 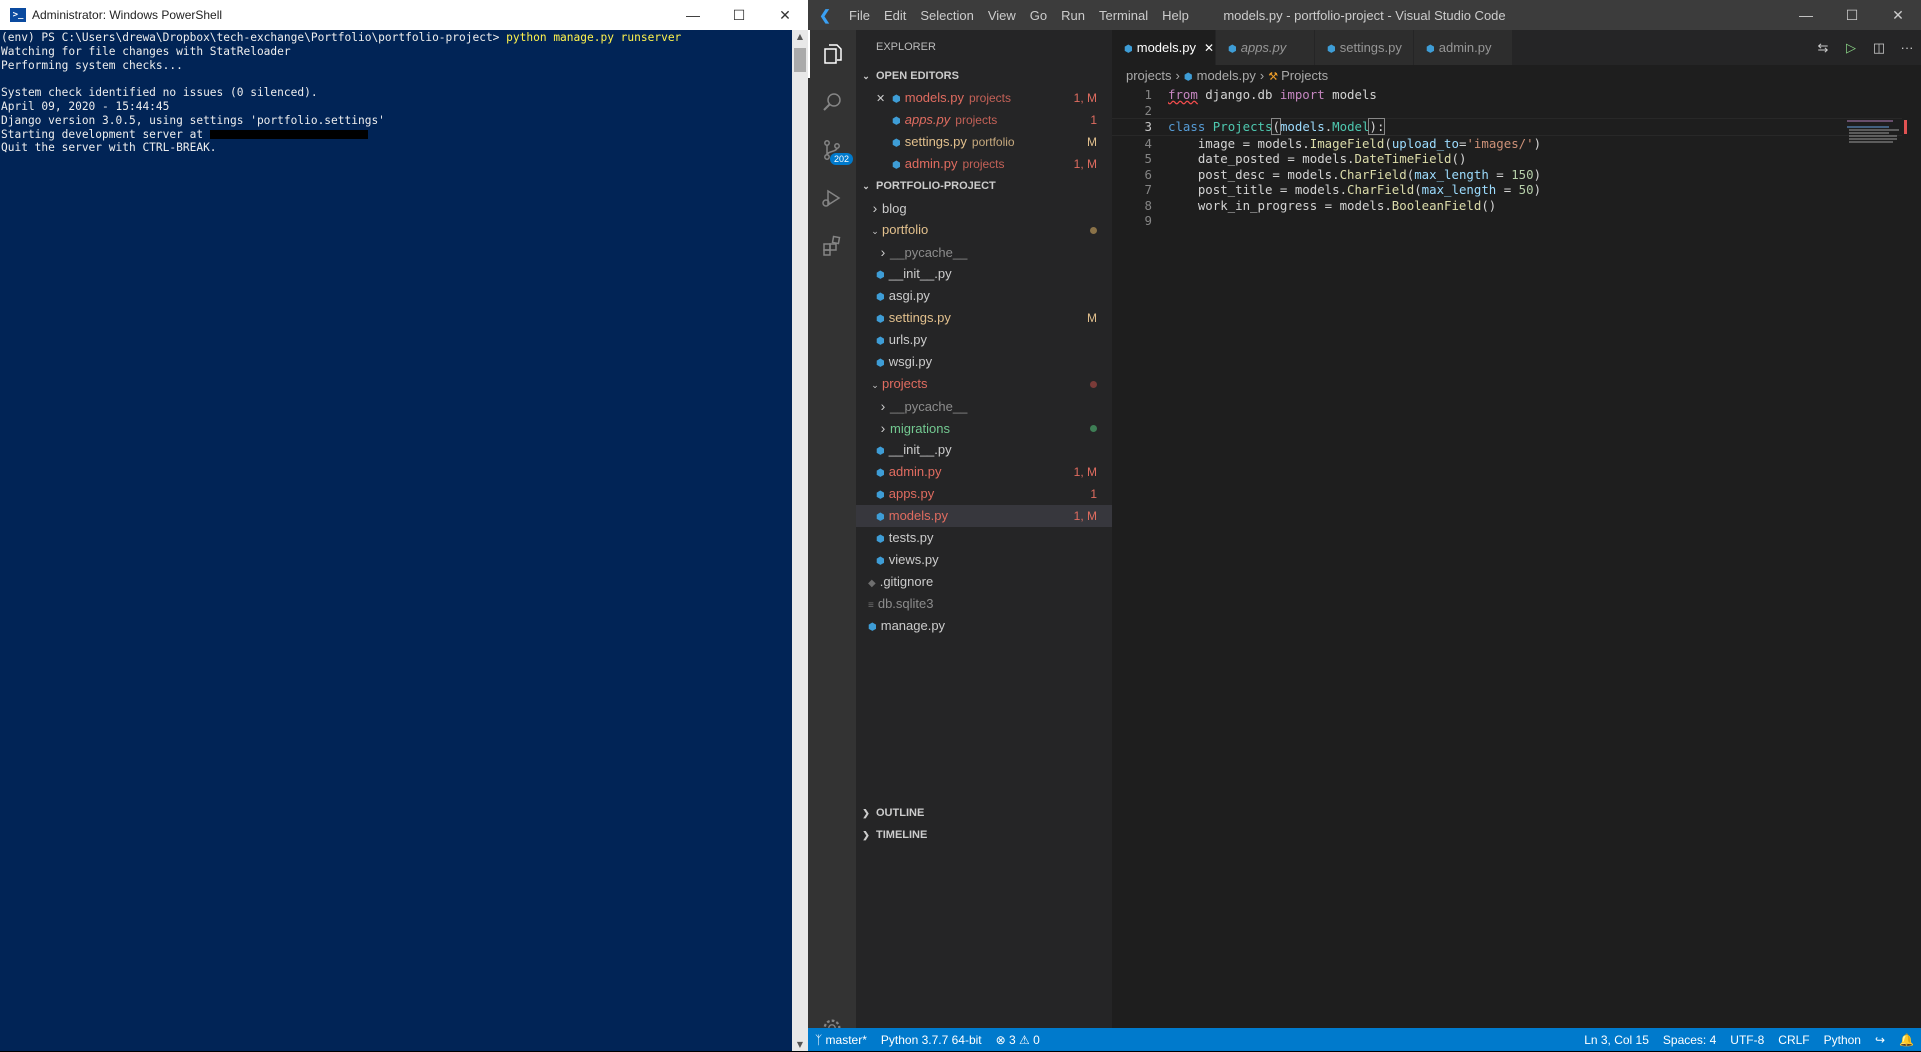 I want to click on search-icon, so click(x=832, y=102).